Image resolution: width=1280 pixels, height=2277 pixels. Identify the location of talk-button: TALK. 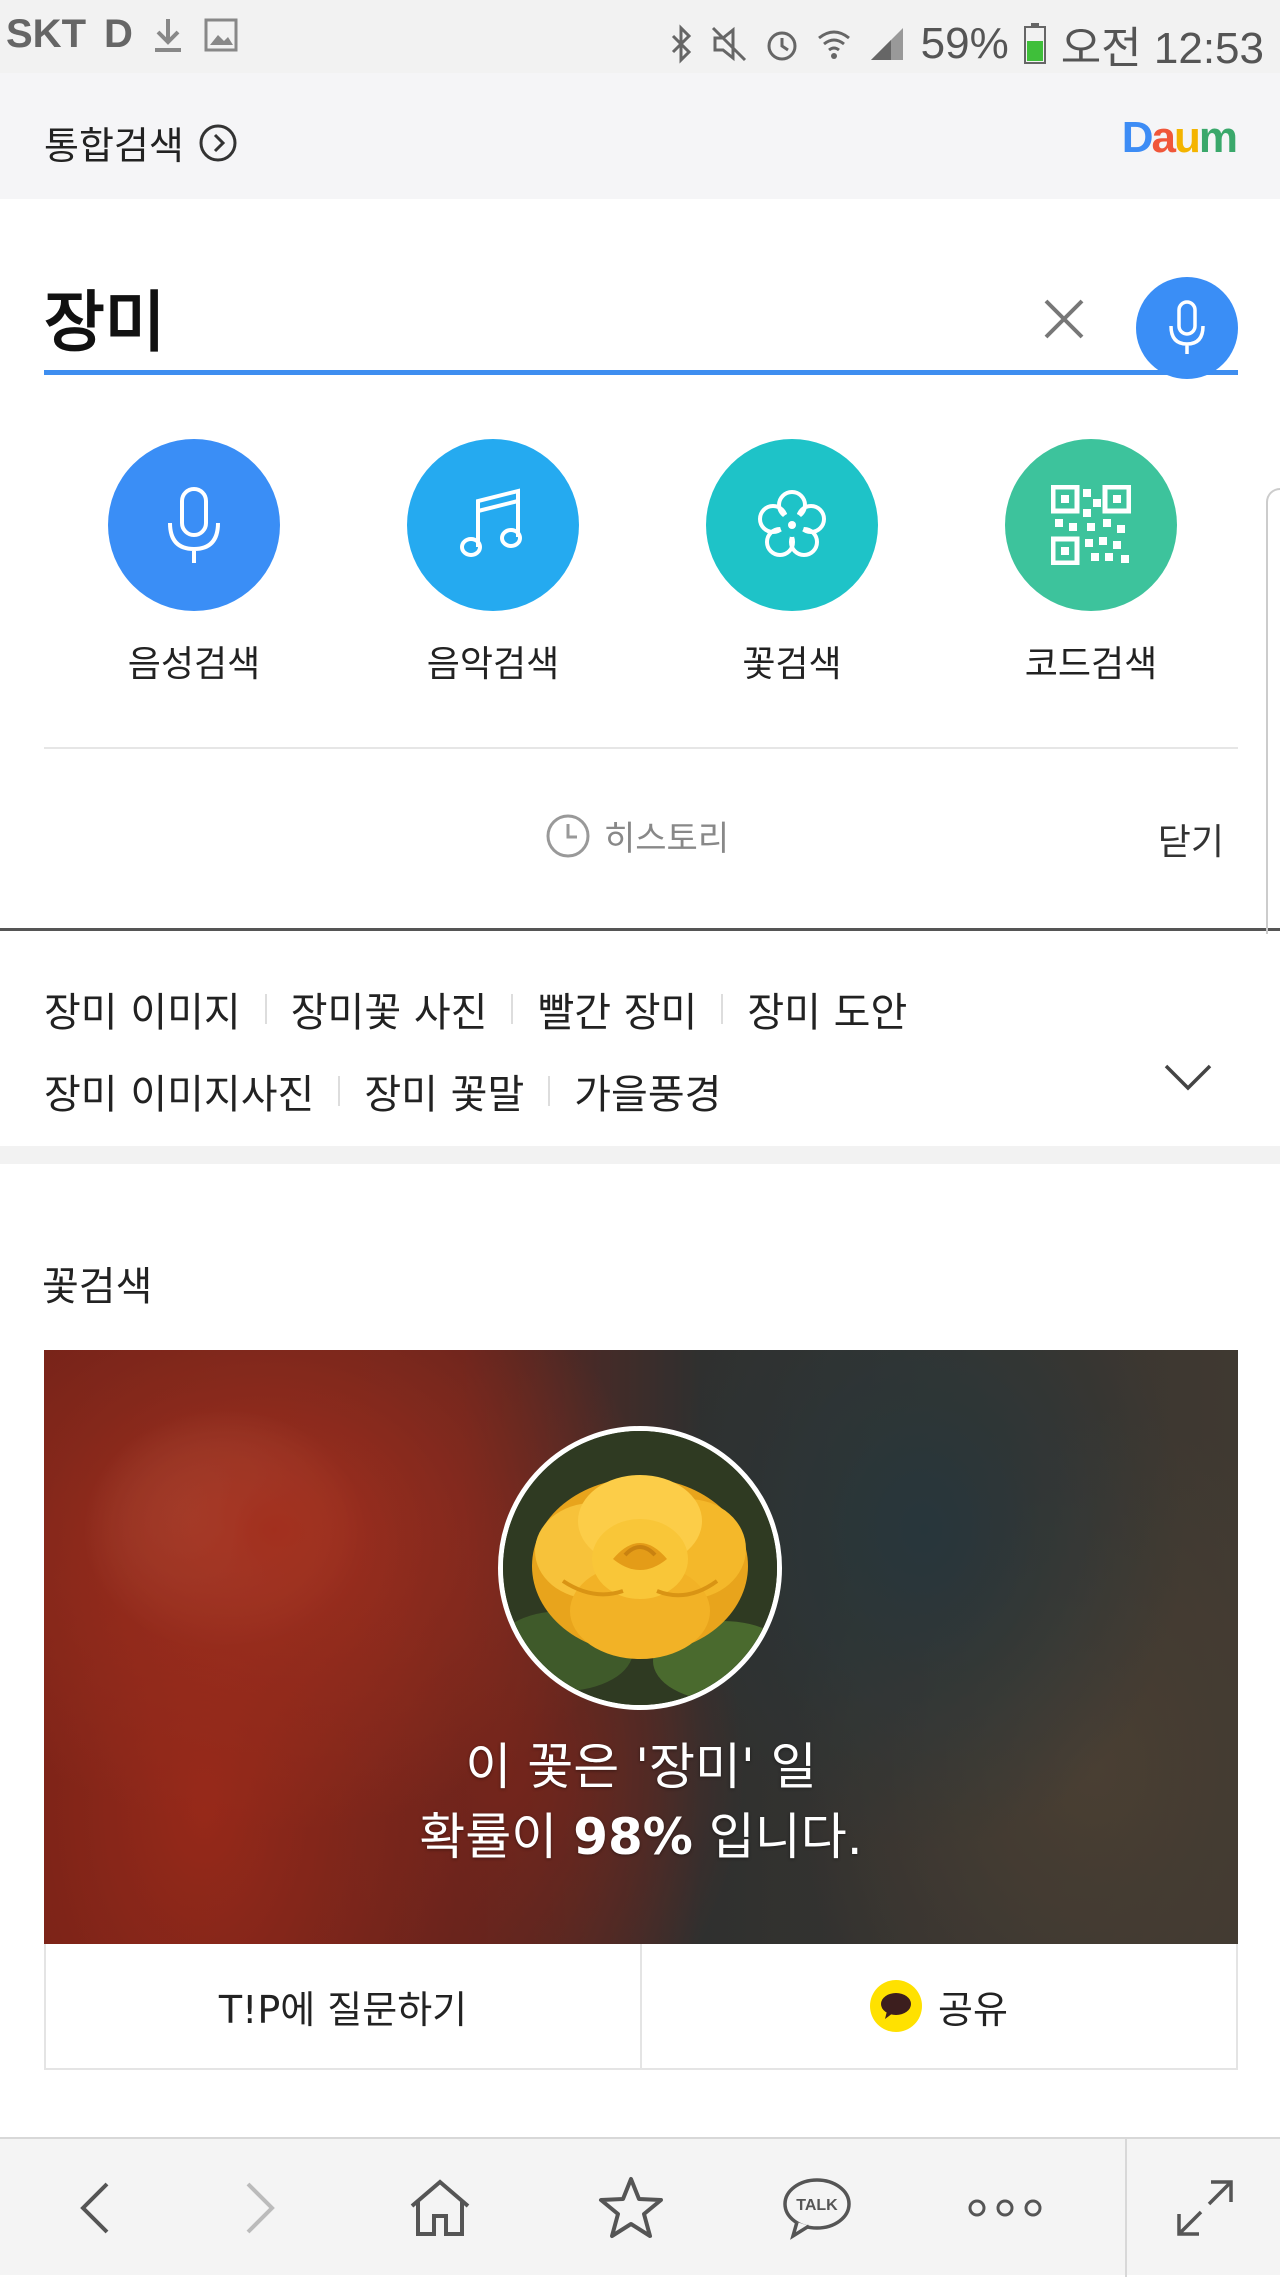
(817, 2208).